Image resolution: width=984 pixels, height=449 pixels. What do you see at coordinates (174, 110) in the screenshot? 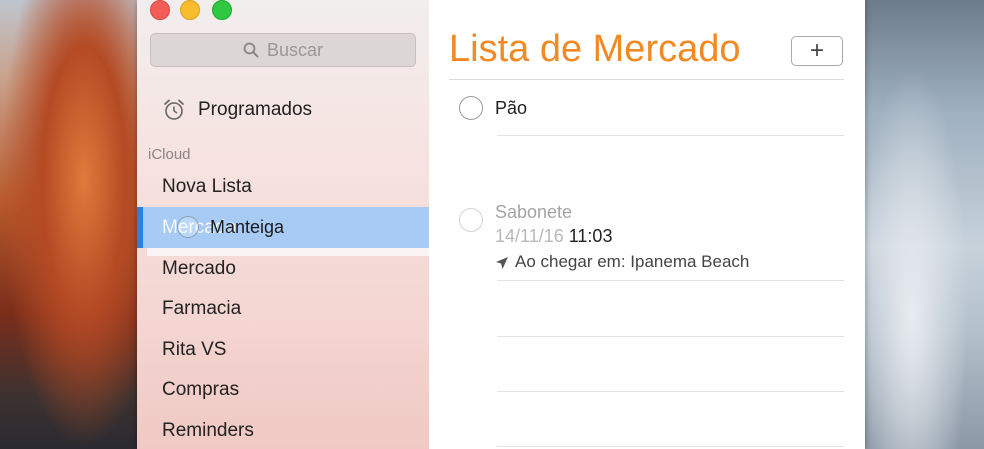
I see `alarm-clock-icon` at bounding box center [174, 110].